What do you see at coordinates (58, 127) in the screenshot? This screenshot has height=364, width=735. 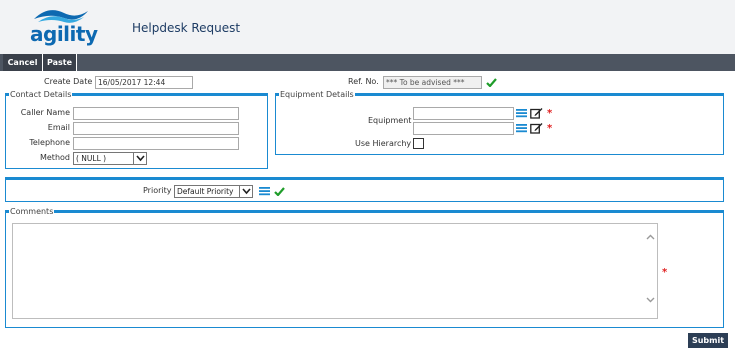 I see `email-label: Email` at bounding box center [58, 127].